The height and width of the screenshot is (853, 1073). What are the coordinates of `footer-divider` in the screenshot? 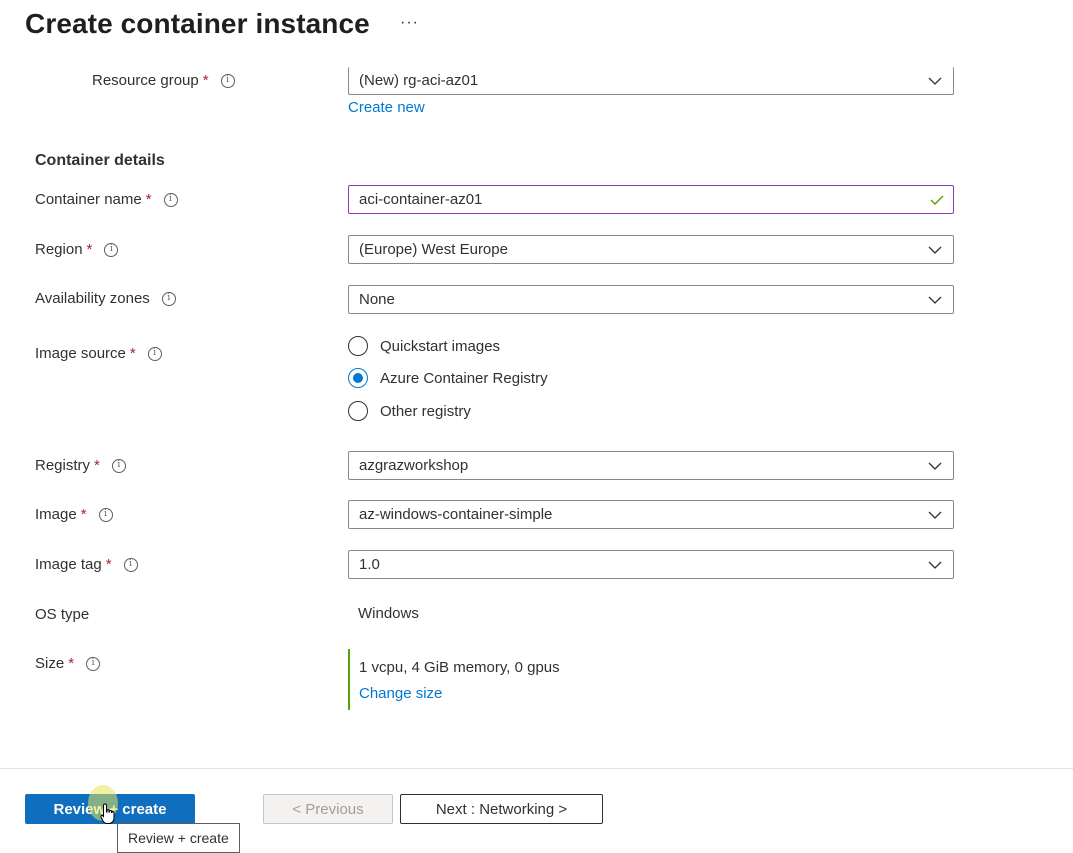 It's located at (536, 768).